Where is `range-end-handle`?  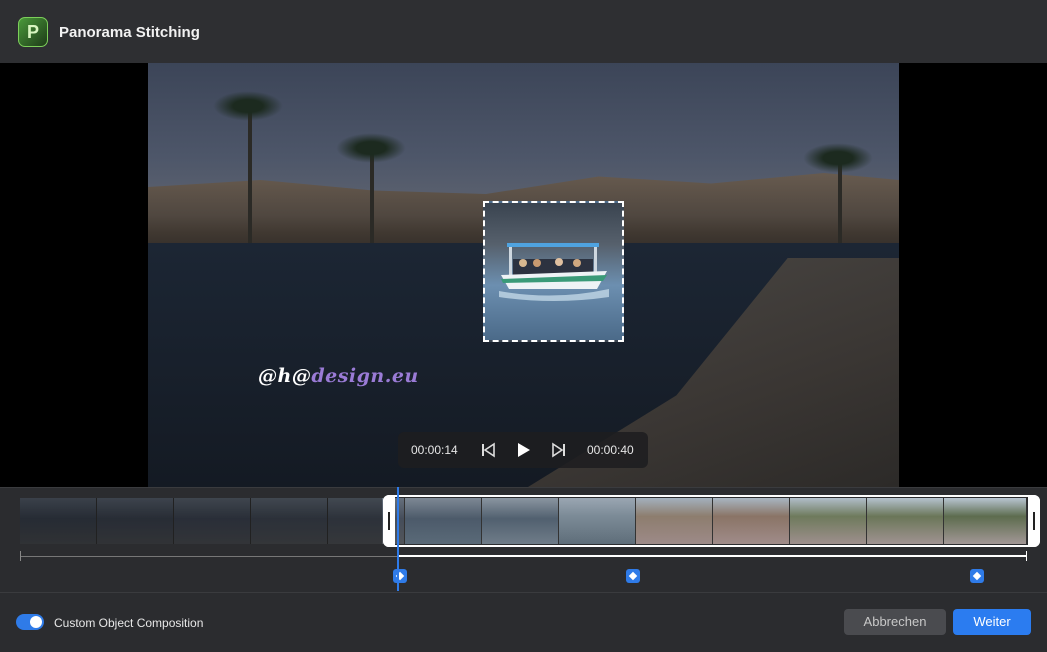
range-end-handle is located at coordinates (1034, 521).